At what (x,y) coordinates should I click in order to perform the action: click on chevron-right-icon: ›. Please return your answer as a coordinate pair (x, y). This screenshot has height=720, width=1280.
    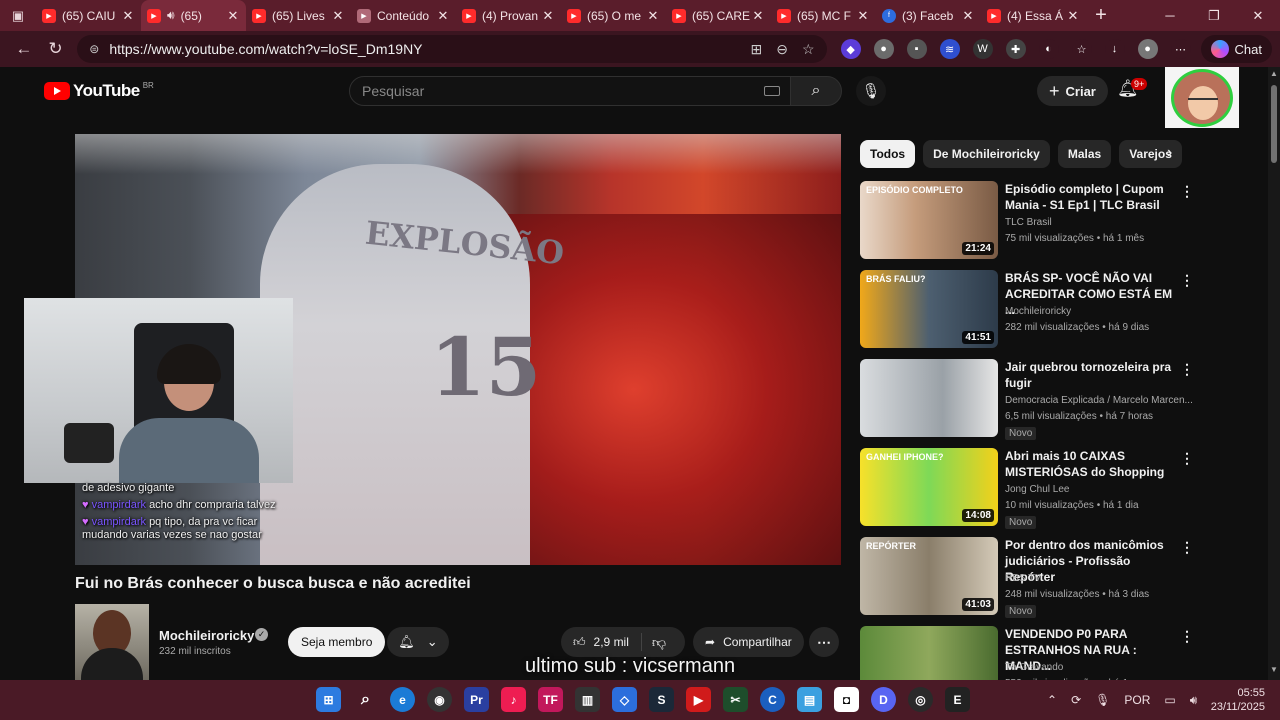
    Looking at the image, I should click on (1169, 153).